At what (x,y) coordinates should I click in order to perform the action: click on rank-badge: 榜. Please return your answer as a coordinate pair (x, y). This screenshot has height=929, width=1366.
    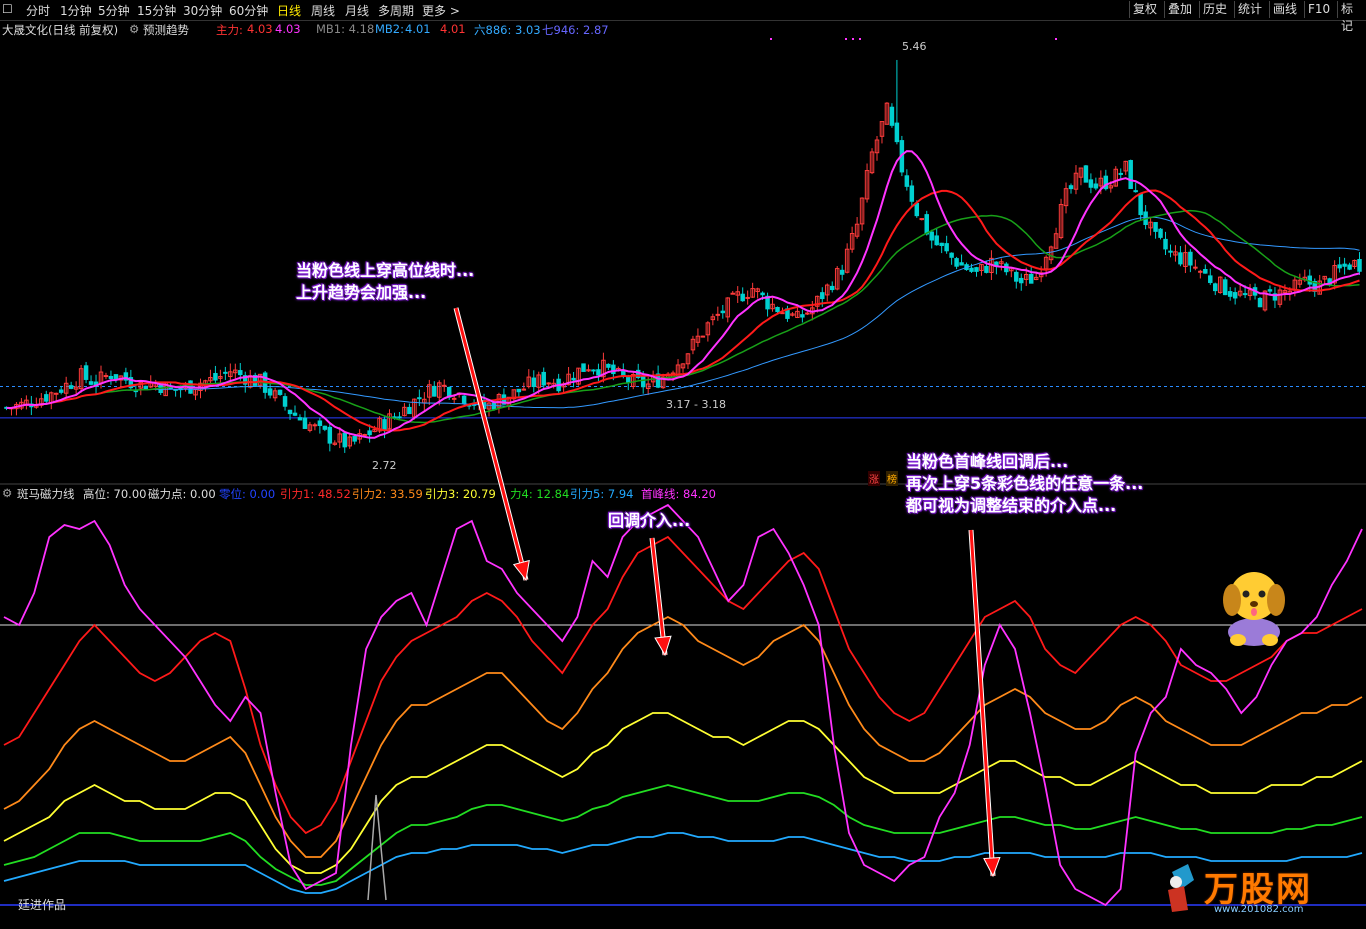
    Looking at the image, I should click on (892, 478).